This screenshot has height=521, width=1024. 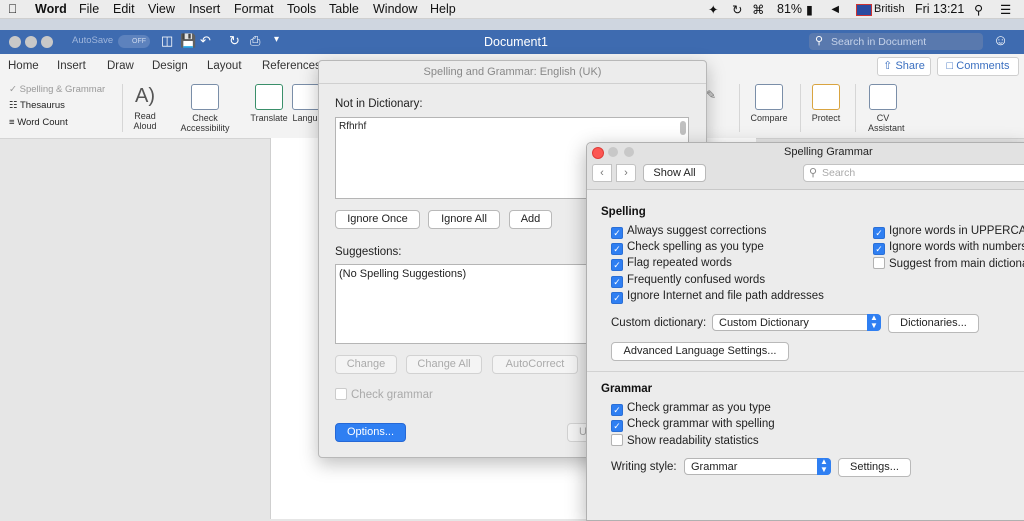 I want to click on comments-button: □ Comments, so click(x=978, y=66).